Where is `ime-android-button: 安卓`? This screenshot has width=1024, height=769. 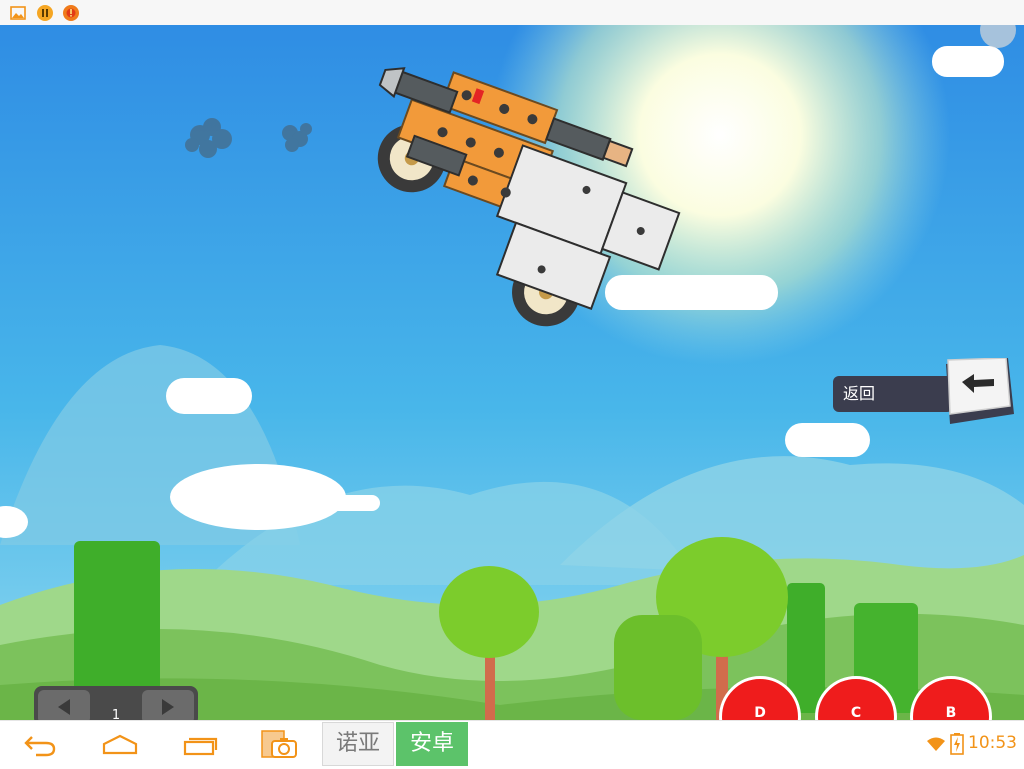
ime-android-button: 安卓 is located at coordinates (432, 744).